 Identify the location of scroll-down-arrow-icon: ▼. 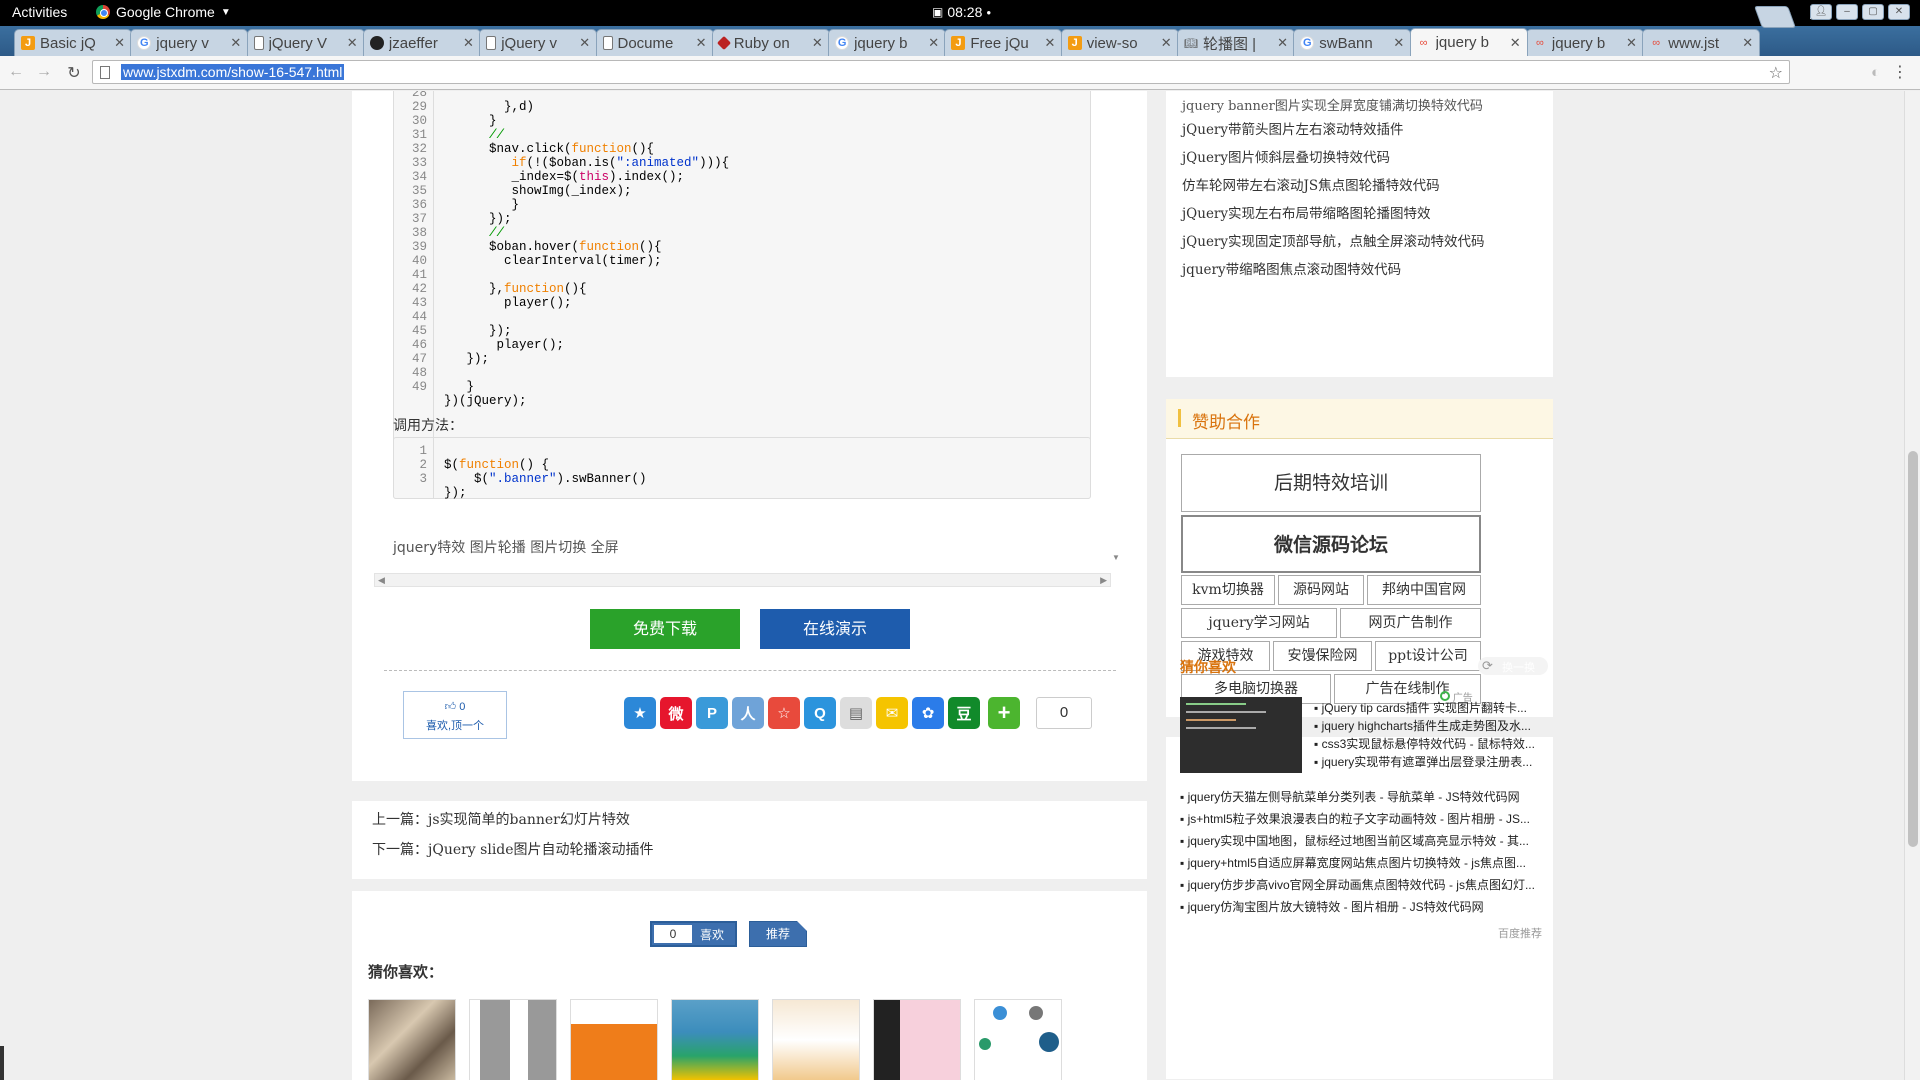
(1116, 557).